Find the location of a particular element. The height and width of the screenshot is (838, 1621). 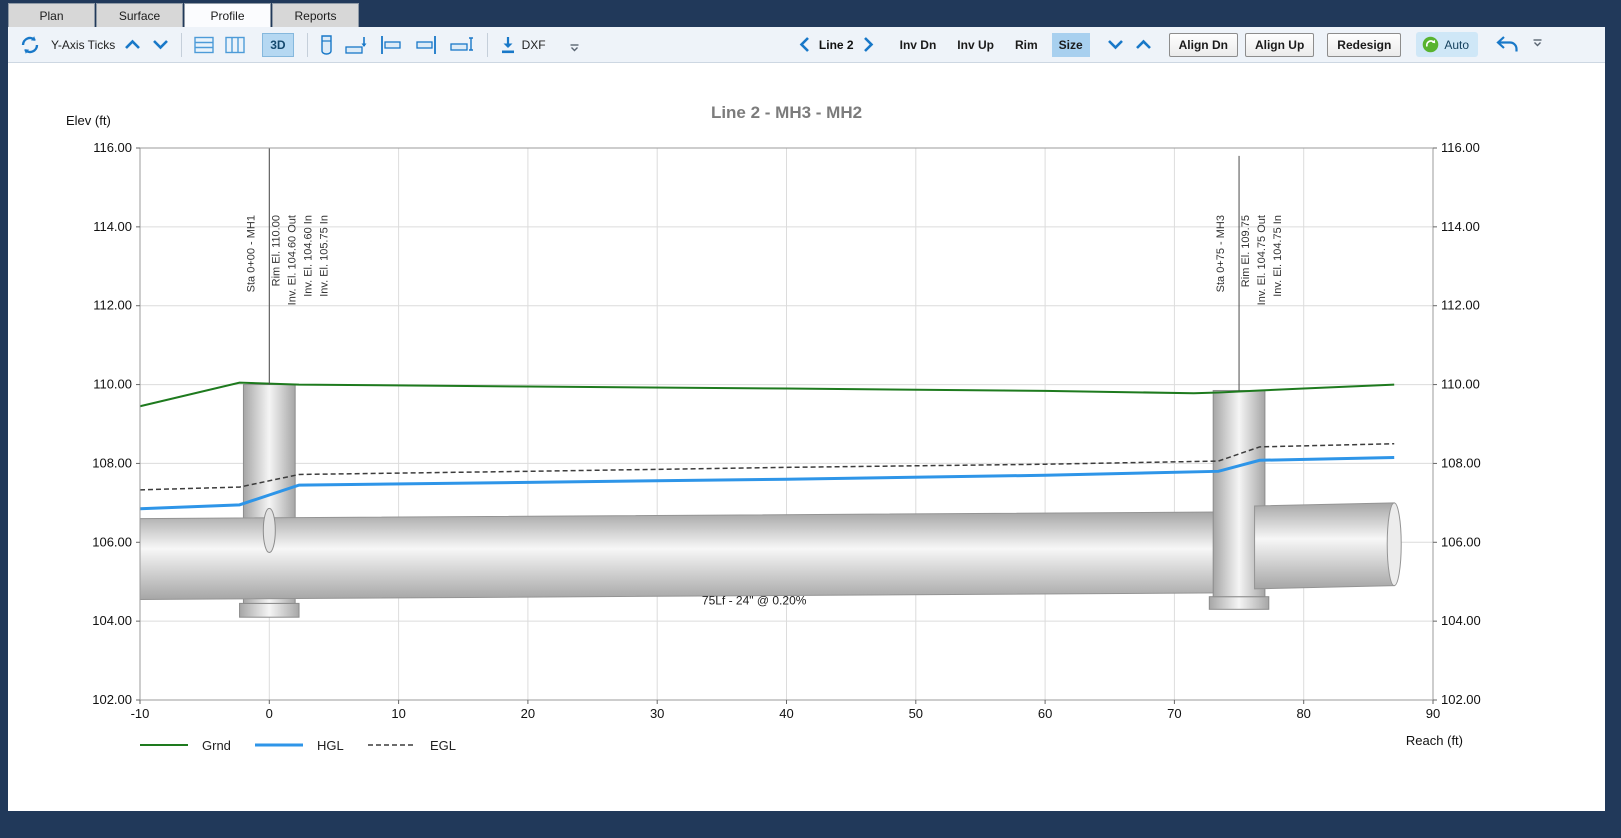

y-tick-label-left: 104.00 is located at coordinates (112, 620).